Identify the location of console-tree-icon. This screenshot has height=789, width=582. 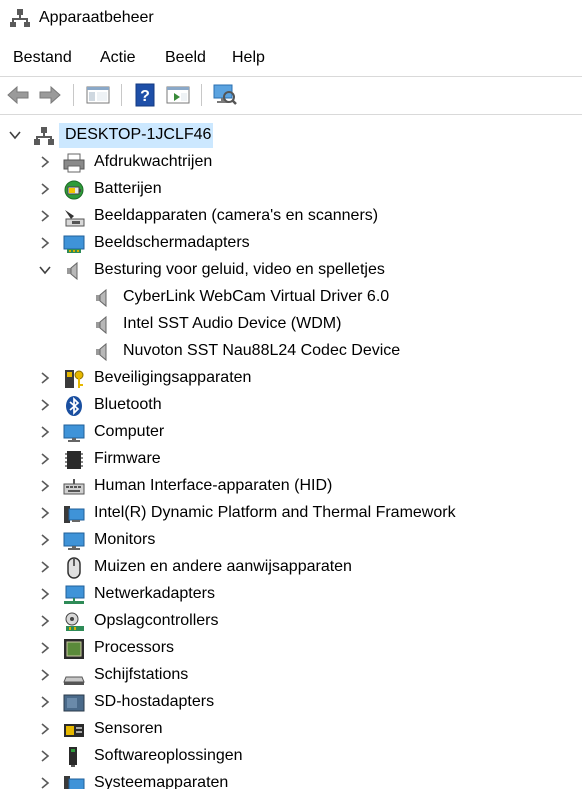
(98, 95).